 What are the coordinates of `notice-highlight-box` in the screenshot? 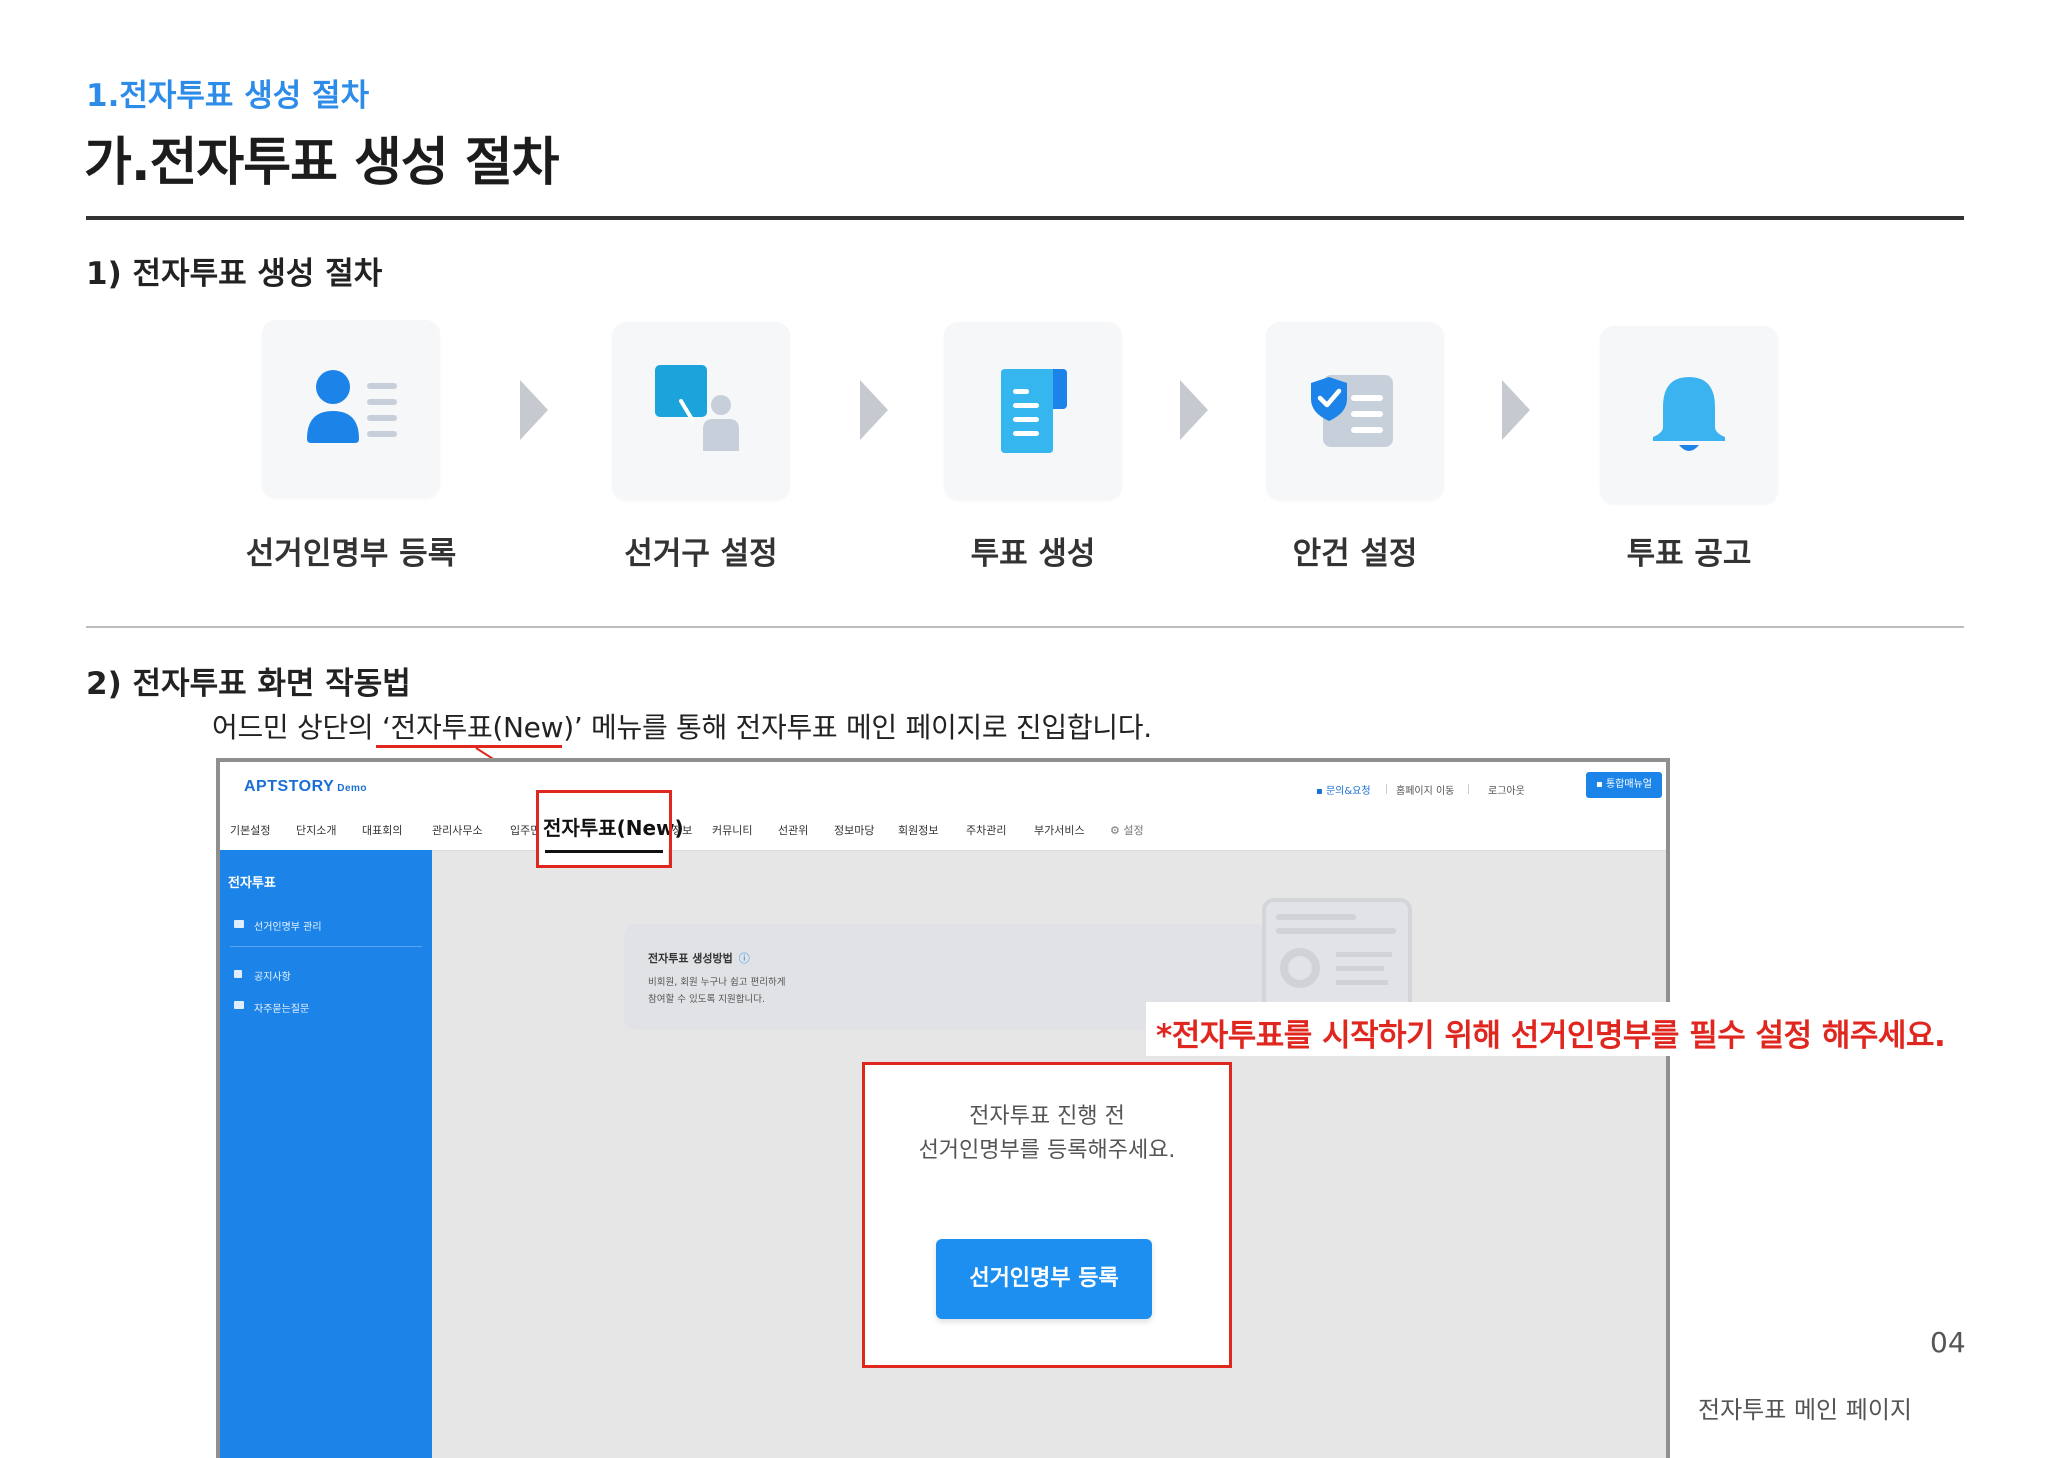 It's located at (1047, 1215).